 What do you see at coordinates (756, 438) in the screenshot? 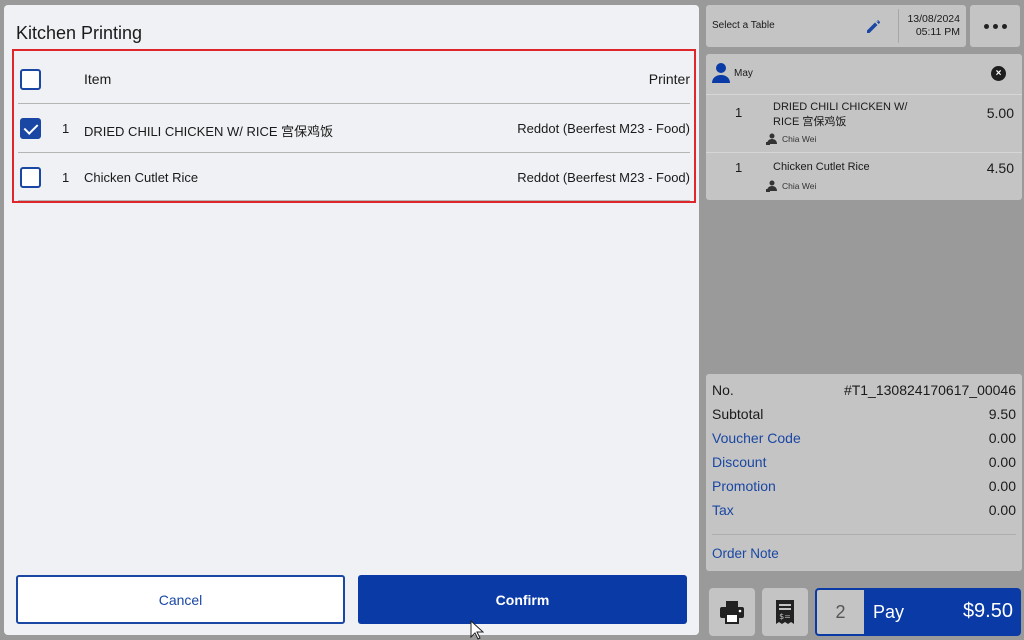
I see `voucher-code-link: Voucher Code` at bounding box center [756, 438].